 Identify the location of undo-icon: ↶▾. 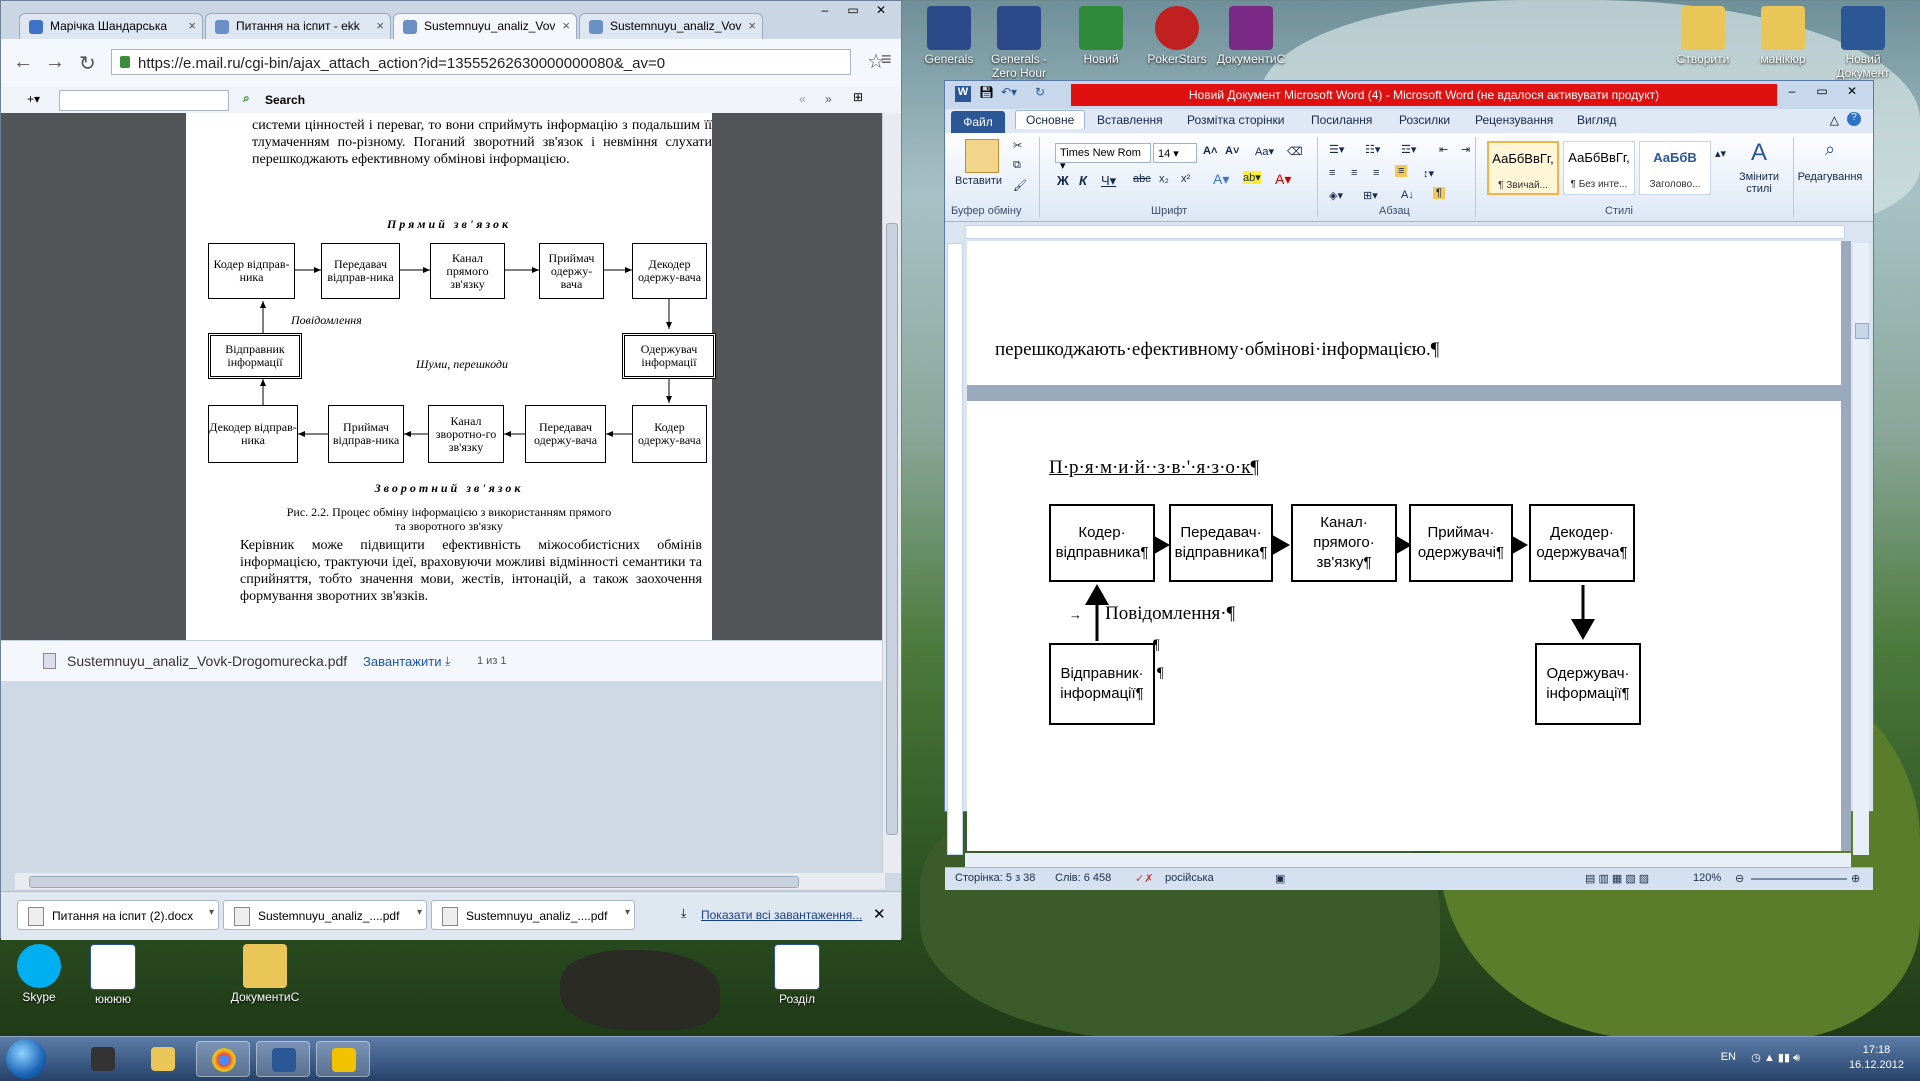
(1009, 92).